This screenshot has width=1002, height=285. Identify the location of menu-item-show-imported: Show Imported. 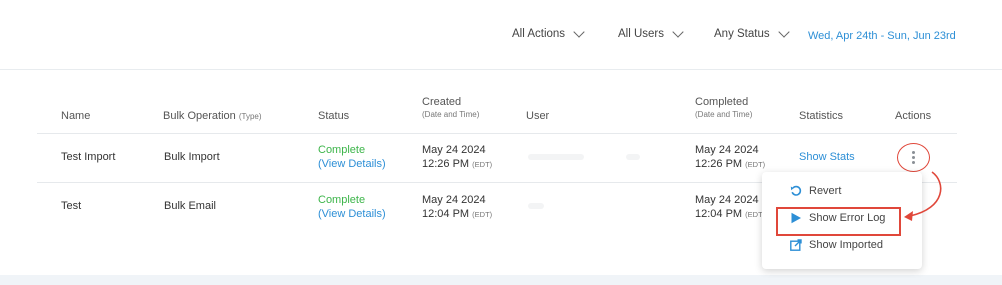
(836, 245).